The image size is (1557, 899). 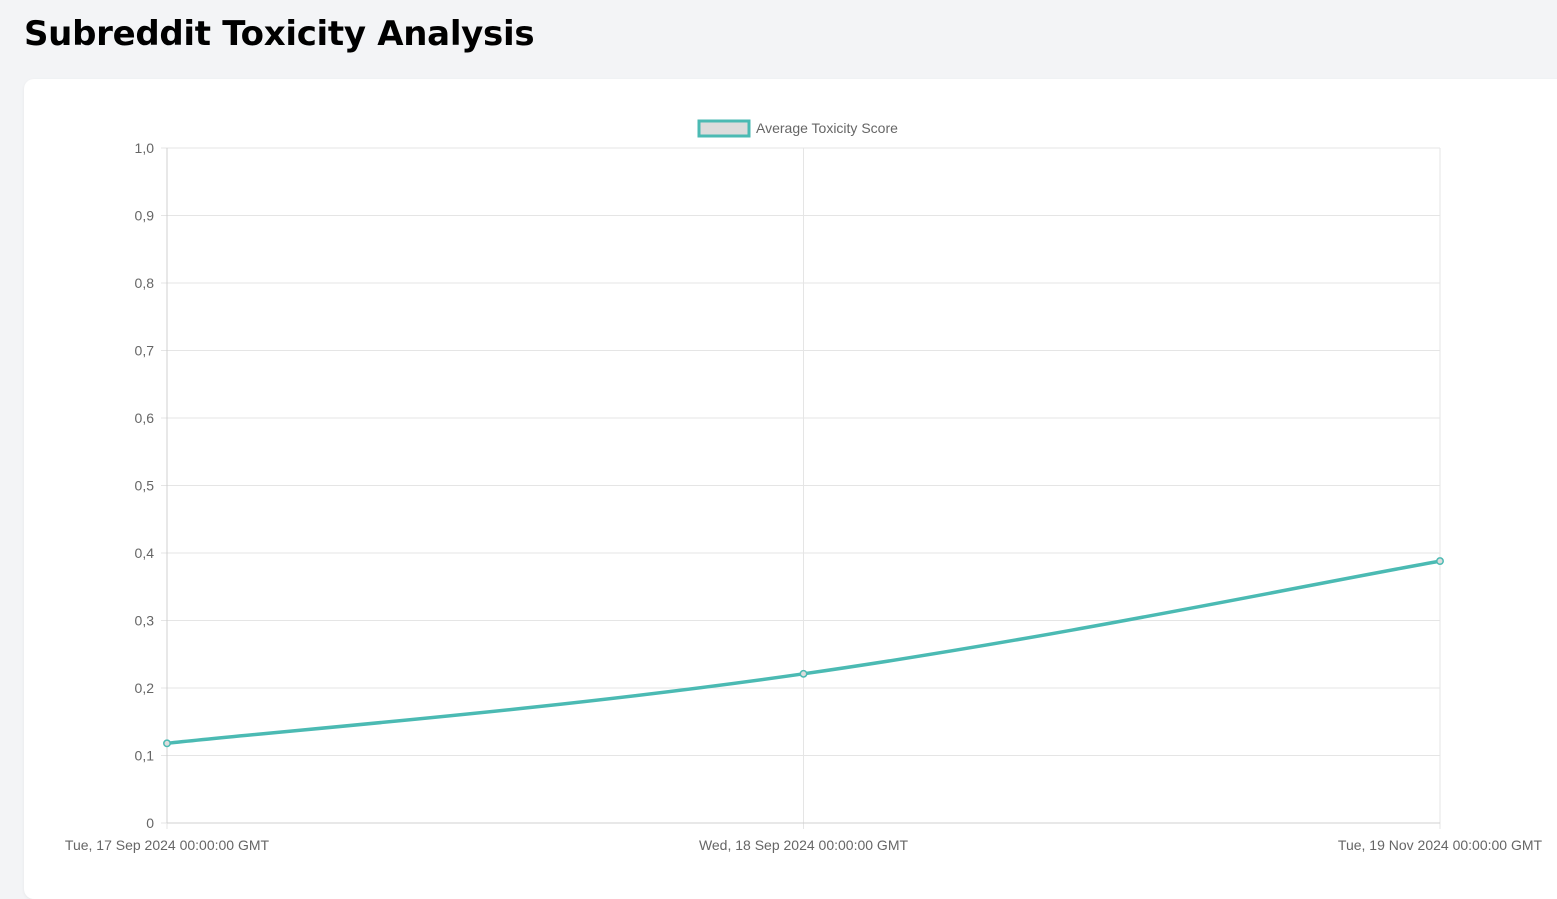 What do you see at coordinates (145, 216) in the screenshot?
I see `y-tick-label: 0,9` at bounding box center [145, 216].